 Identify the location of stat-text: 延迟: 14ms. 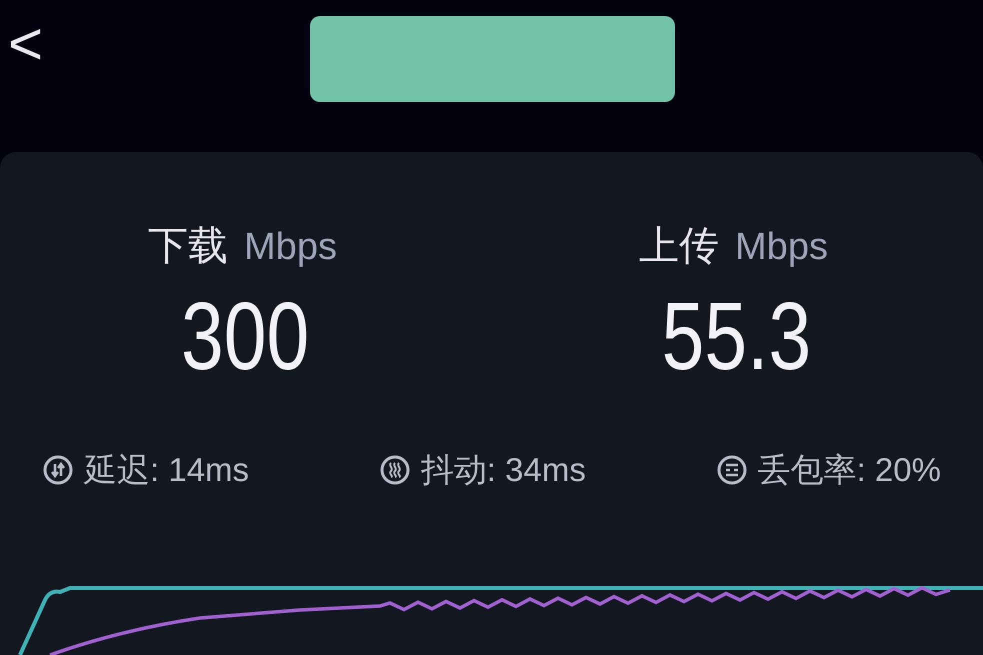
(167, 470).